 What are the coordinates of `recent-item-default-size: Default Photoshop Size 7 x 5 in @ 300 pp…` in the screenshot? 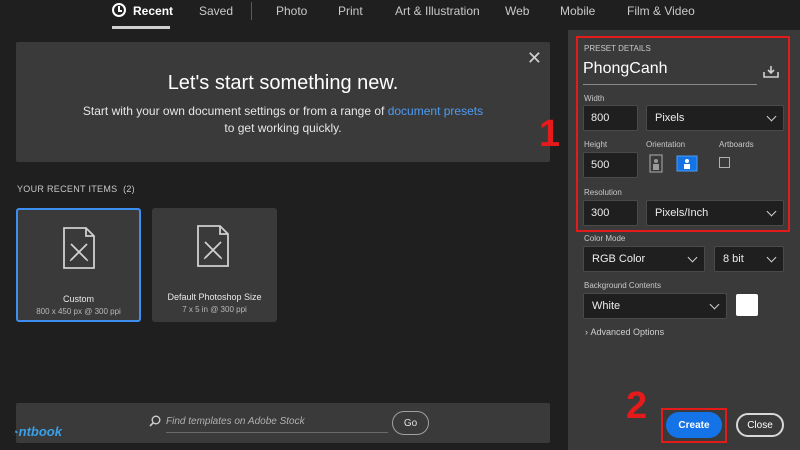 It's located at (214, 265).